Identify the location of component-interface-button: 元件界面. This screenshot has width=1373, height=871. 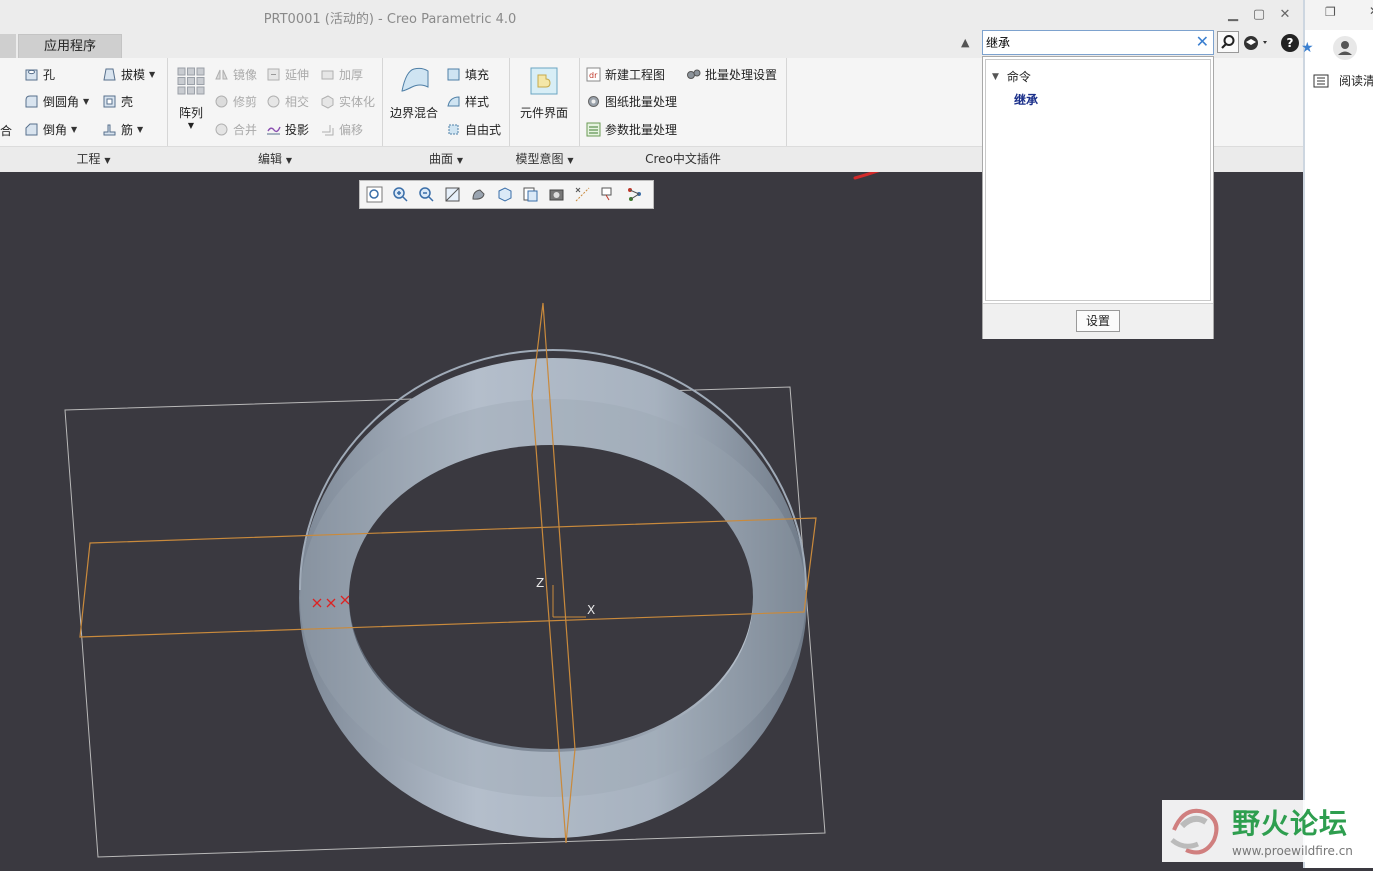
(544, 93).